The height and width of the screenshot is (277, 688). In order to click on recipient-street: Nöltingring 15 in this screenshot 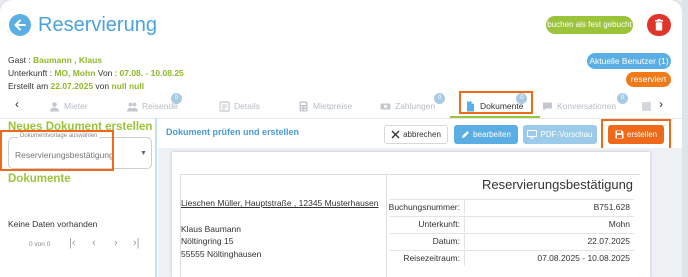, I will do `click(207, 241)`.